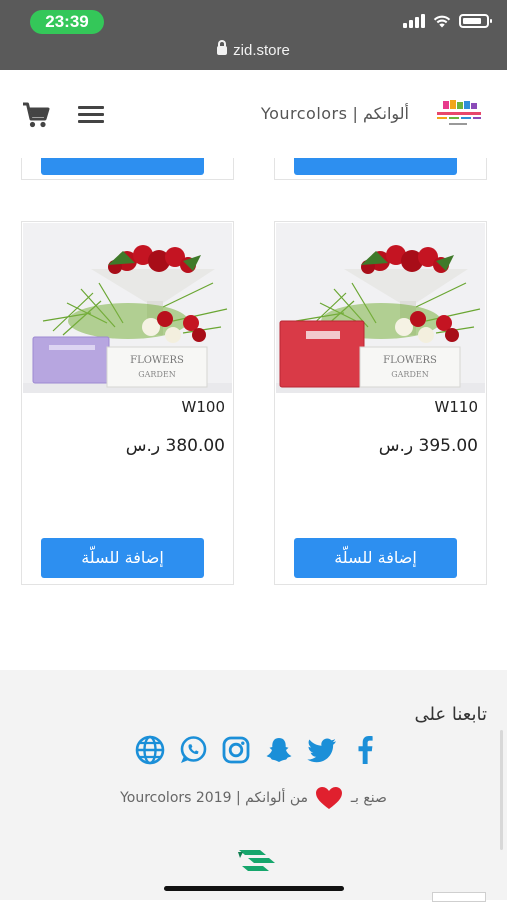 The height and width of the screenshot is (902, 507). I want to click on product-price: 395.00 ر.س, so click(428, 446).